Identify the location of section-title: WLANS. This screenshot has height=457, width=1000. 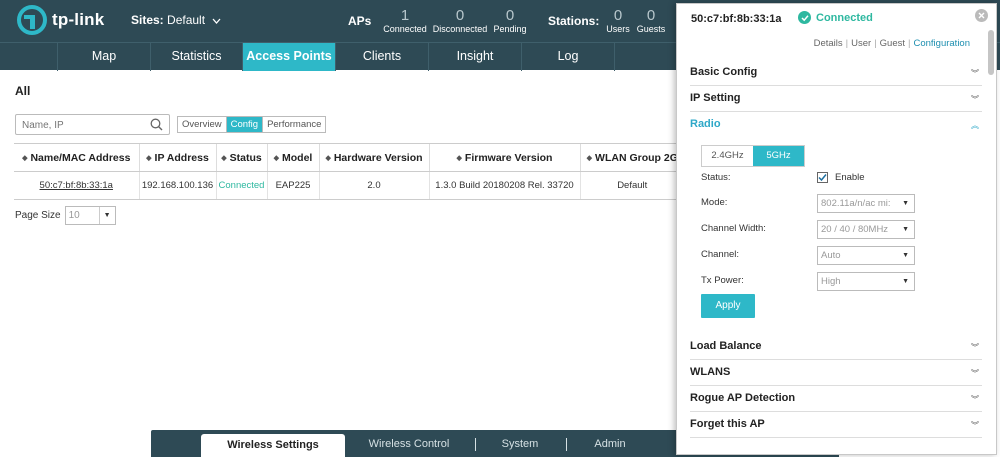
(710, 372).